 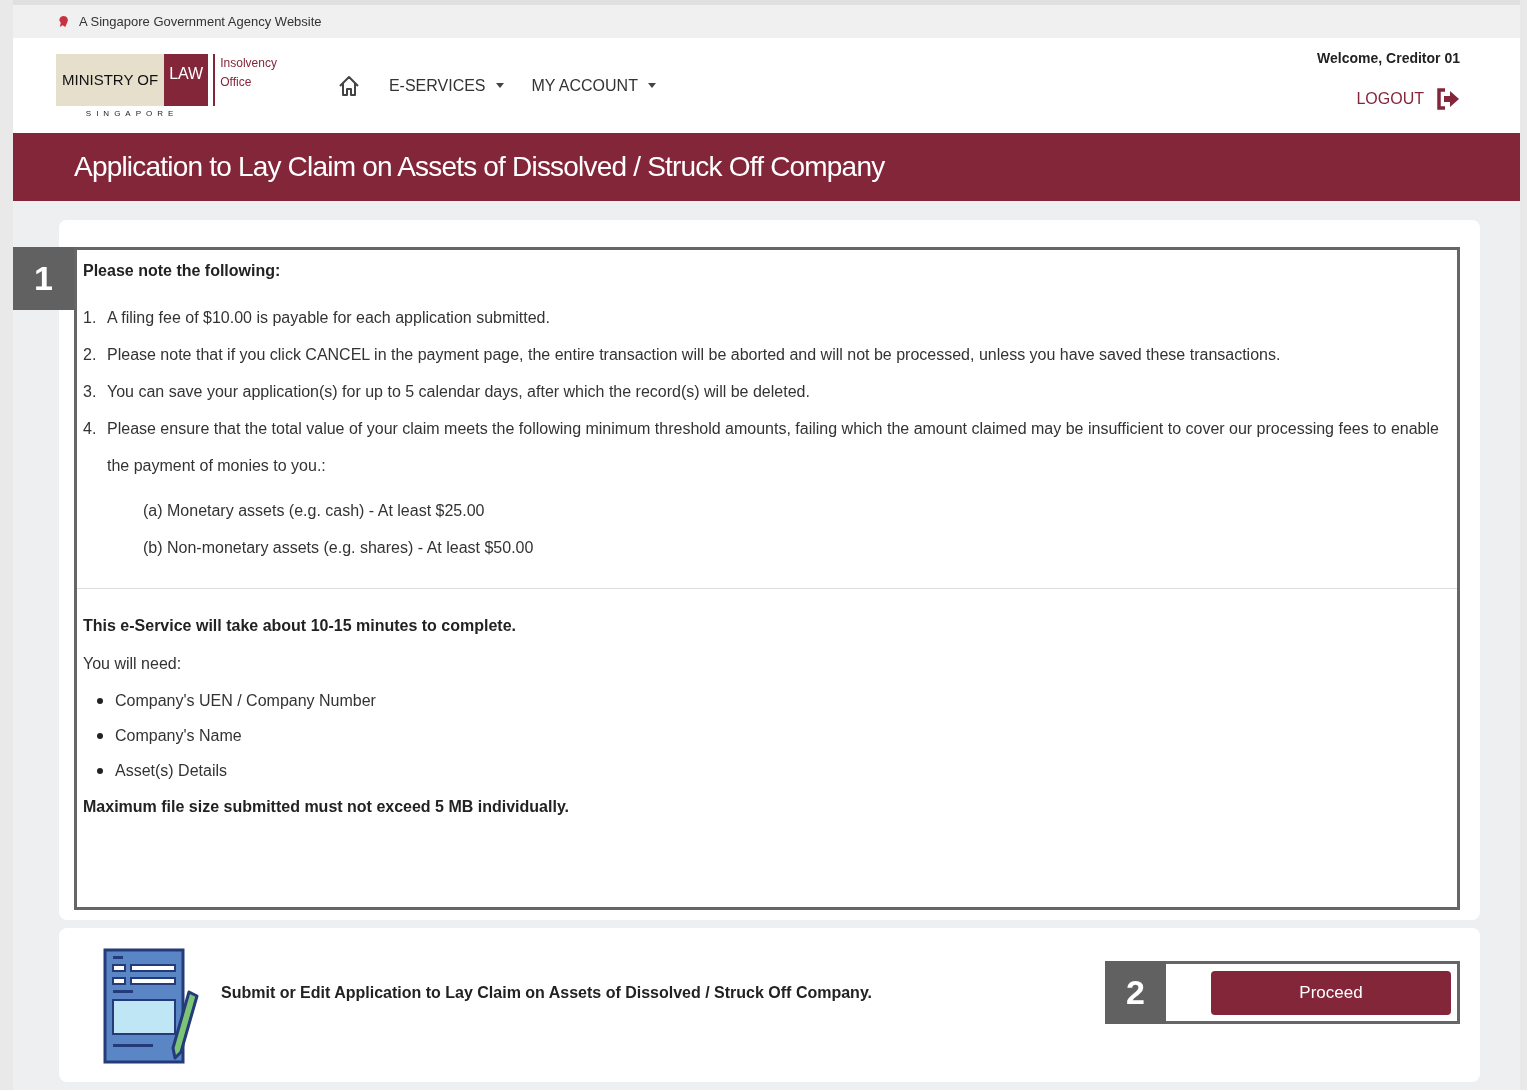 What do you see at coordinates (300, 626) in the screenshot?
I see `duration-text: This e-Service will take about 10-15 minutes to complete.` at bounding box center [300, 626].